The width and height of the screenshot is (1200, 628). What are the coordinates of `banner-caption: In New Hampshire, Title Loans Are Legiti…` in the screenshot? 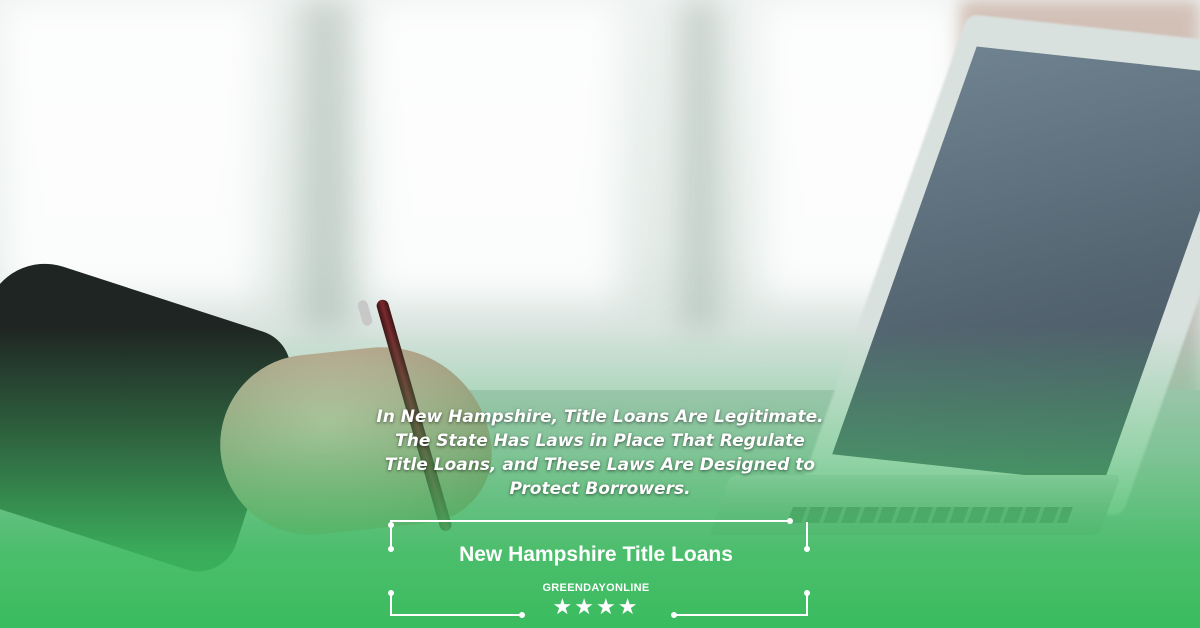 It's located at (600, 453).